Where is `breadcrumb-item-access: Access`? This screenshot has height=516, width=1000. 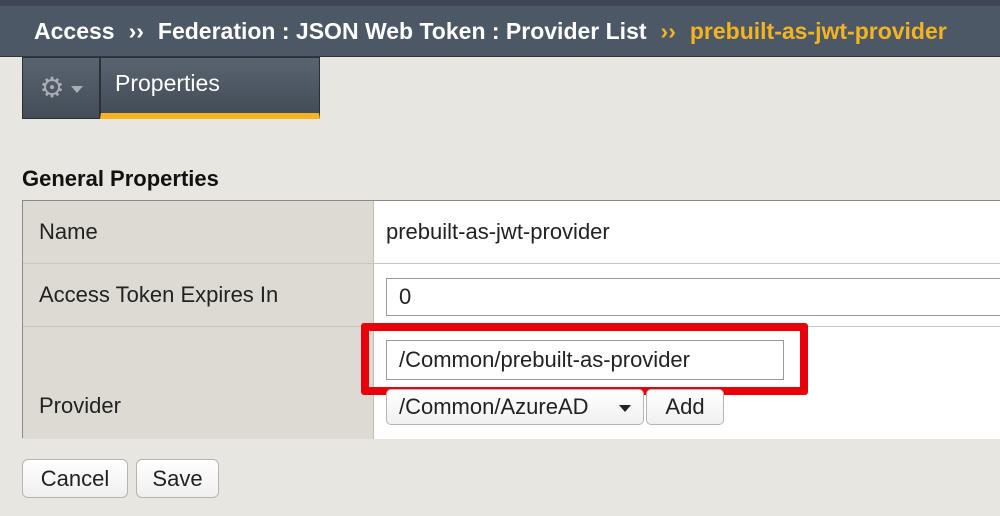 breadcrumb-item-access: Access is located at coordinates (74, 31).